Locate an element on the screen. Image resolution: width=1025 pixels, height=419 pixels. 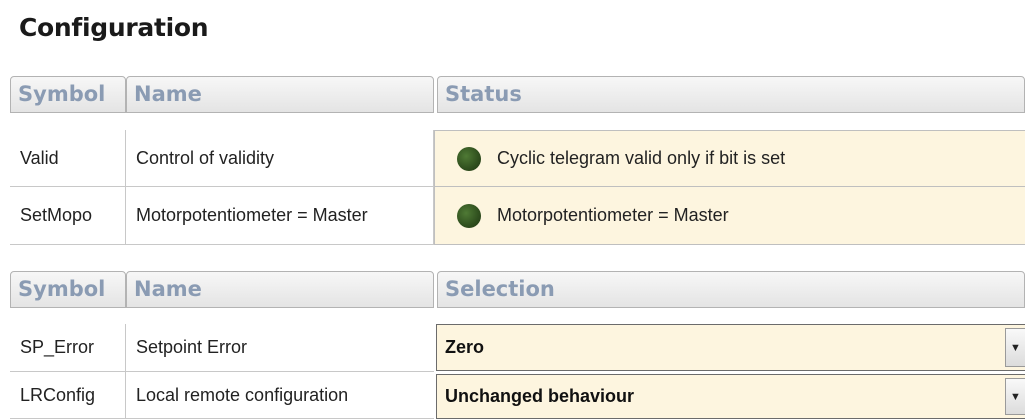
status-text: Motorpotentiometer = Master is located at coordinates (613, 215).